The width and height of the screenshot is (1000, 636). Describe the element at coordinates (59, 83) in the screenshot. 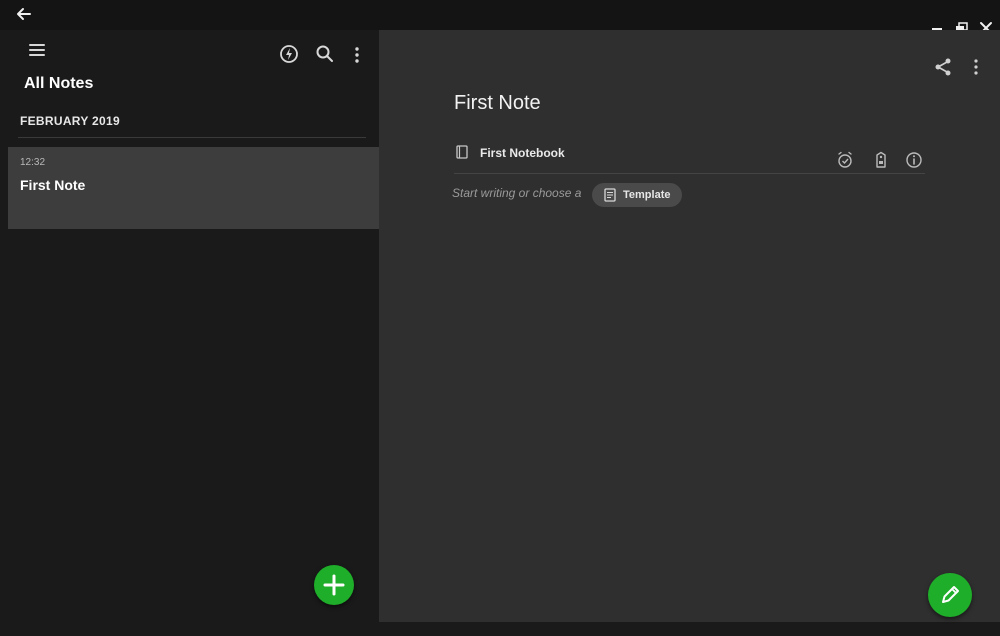

I see `page-title: All Notes` at that location.